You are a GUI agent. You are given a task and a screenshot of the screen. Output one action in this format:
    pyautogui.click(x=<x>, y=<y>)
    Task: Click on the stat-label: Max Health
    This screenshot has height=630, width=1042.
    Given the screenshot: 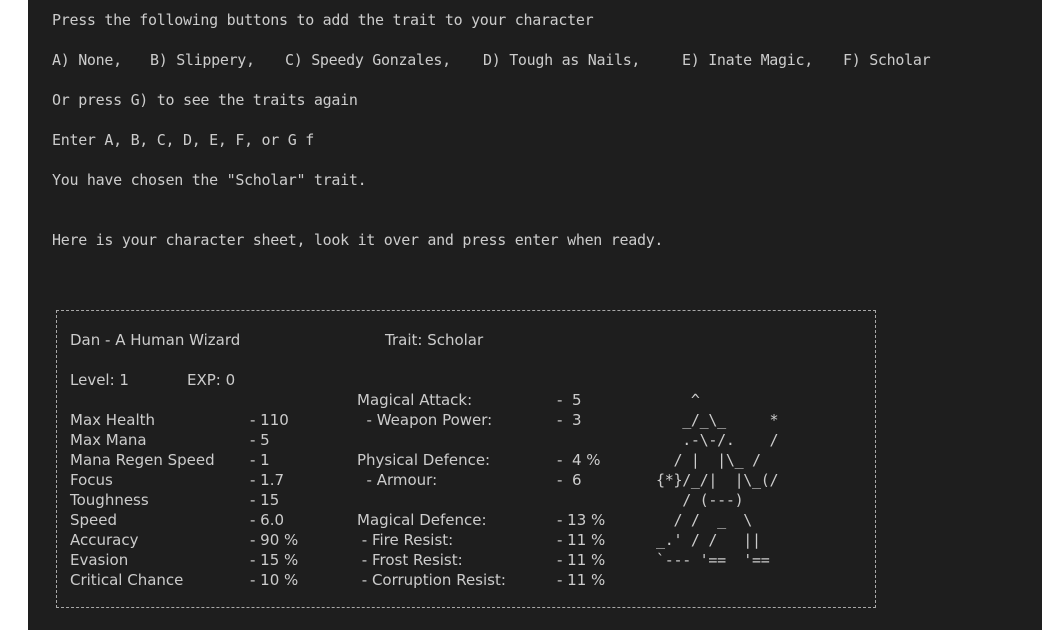 What is the action you would take?
    pyautogui.click(x=113, y=420)
    